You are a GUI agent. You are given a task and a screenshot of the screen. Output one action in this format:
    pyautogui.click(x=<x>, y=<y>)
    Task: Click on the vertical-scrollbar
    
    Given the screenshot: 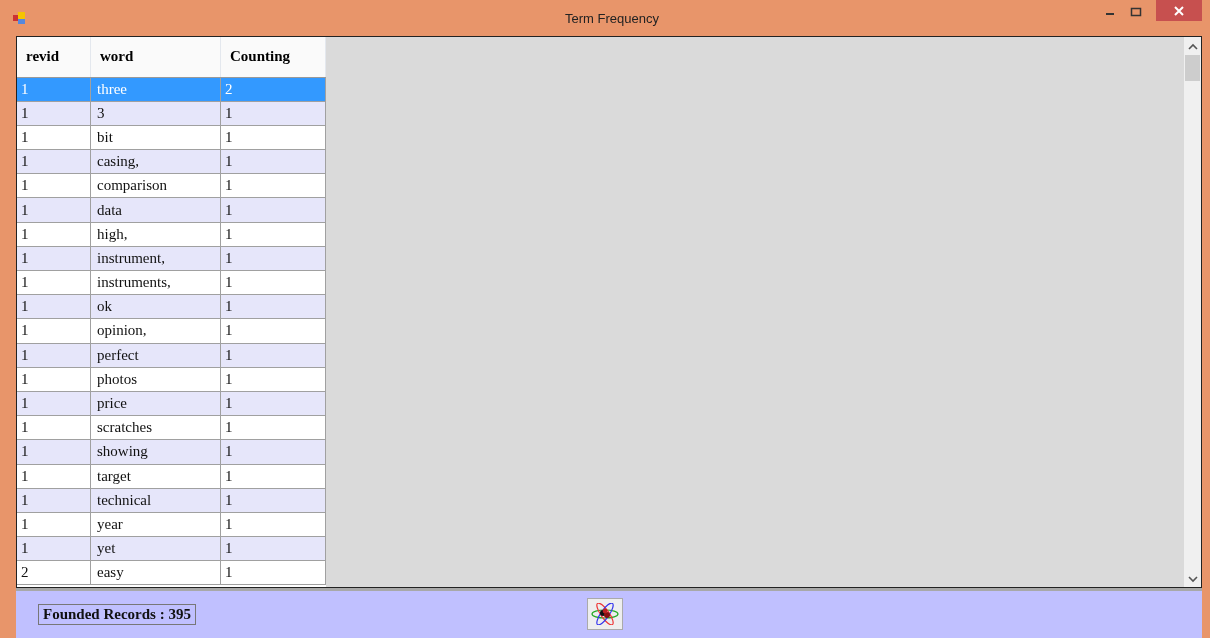 What is the action you would take?
    pyautogui.click(x=1192, y=312)
    